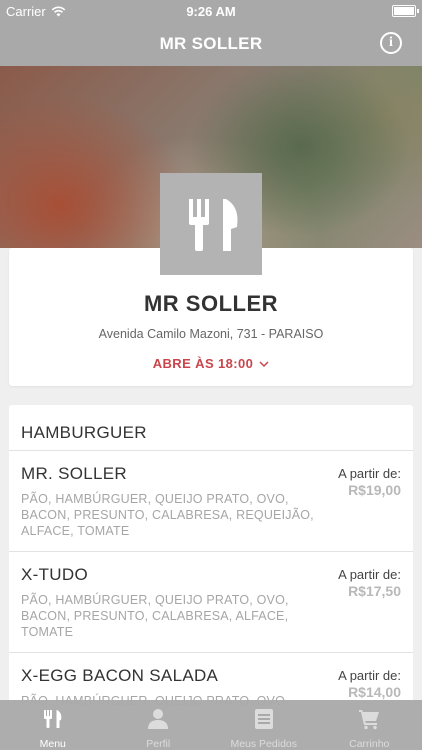 The width and height of the screenshot is (422, 750). Describe the element at coordinates (52, 744) in the screenshot. I see `tab-label: Menu` at that location.